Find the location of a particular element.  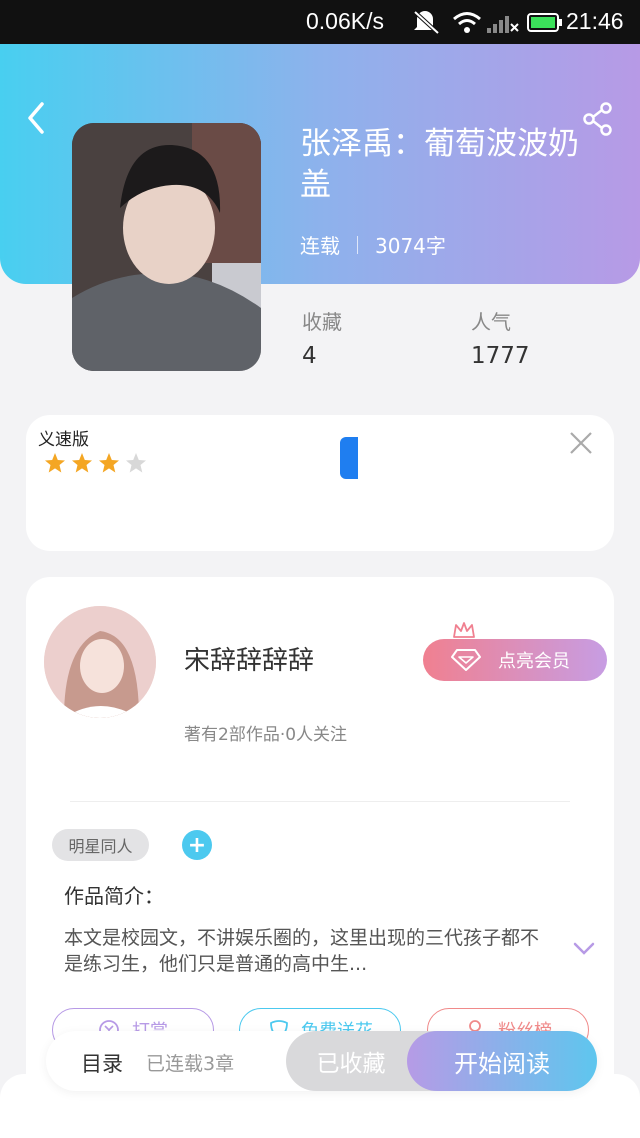

start-reading-button: 开始阅读 is located at coordinates (502, 1061).